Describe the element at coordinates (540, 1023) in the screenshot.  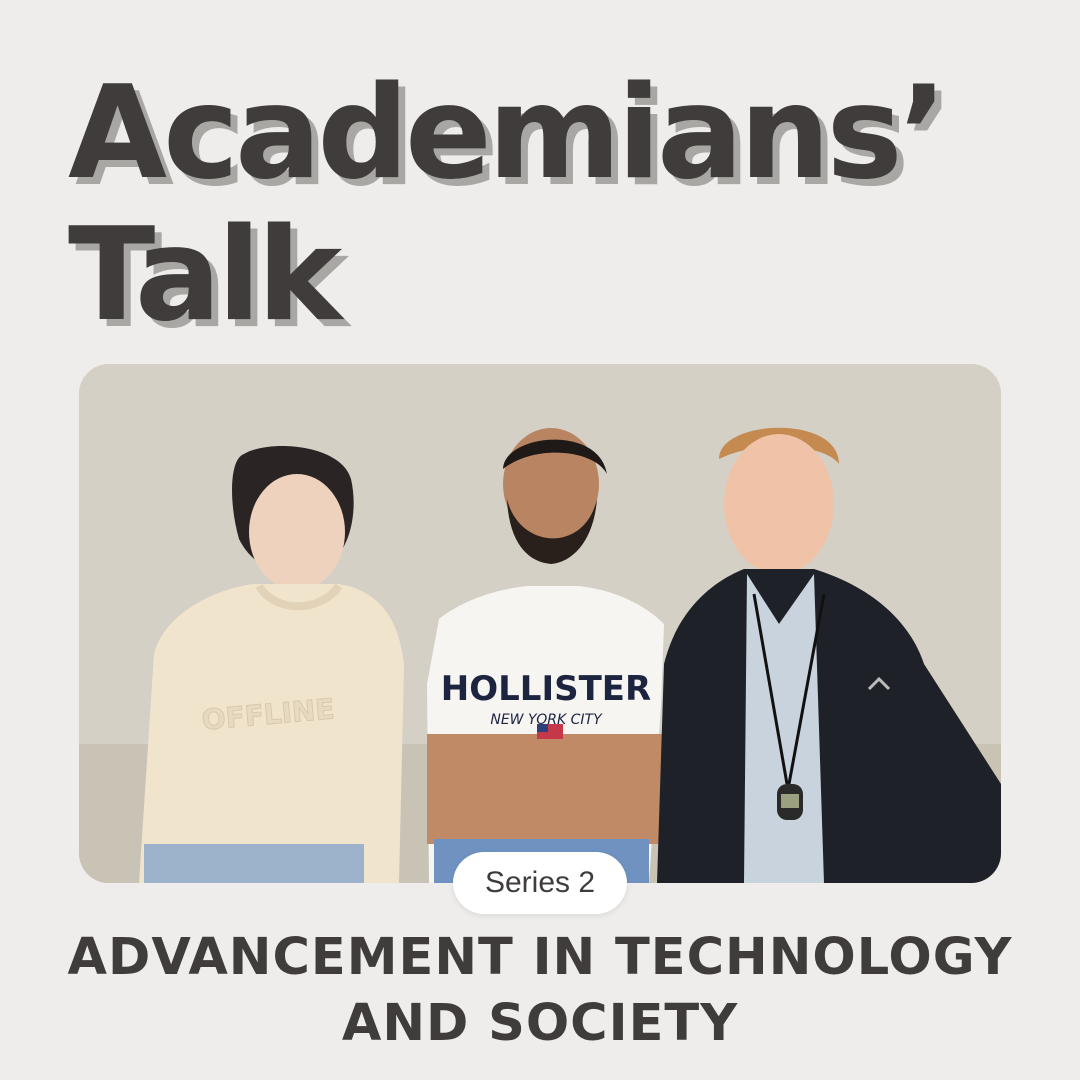
I see `subtitle-line-2: AND SOCIETY` at that location.